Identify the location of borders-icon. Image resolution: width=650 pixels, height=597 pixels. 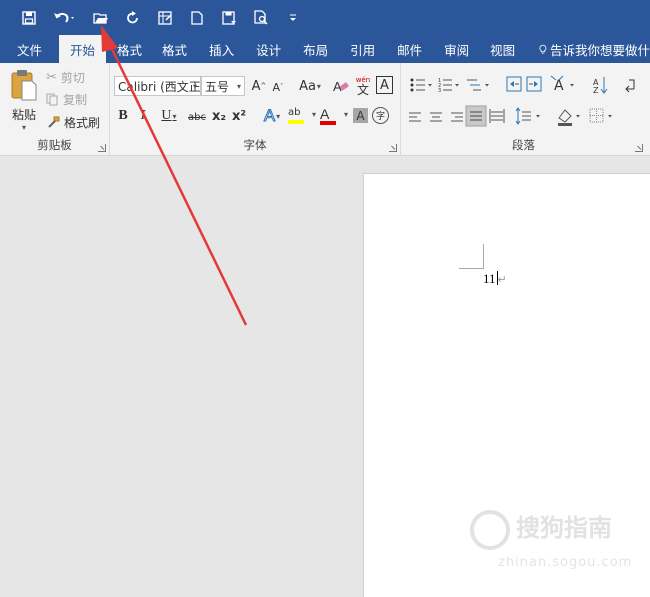
(600, 115).